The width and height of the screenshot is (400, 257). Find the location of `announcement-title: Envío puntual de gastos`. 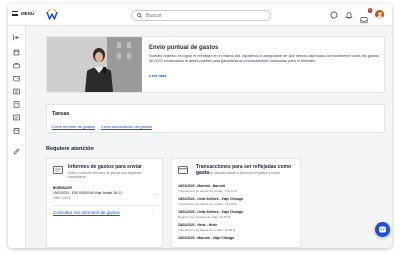

announcement-title: Envío puntual de gastos is located at coordinates (184, 48).